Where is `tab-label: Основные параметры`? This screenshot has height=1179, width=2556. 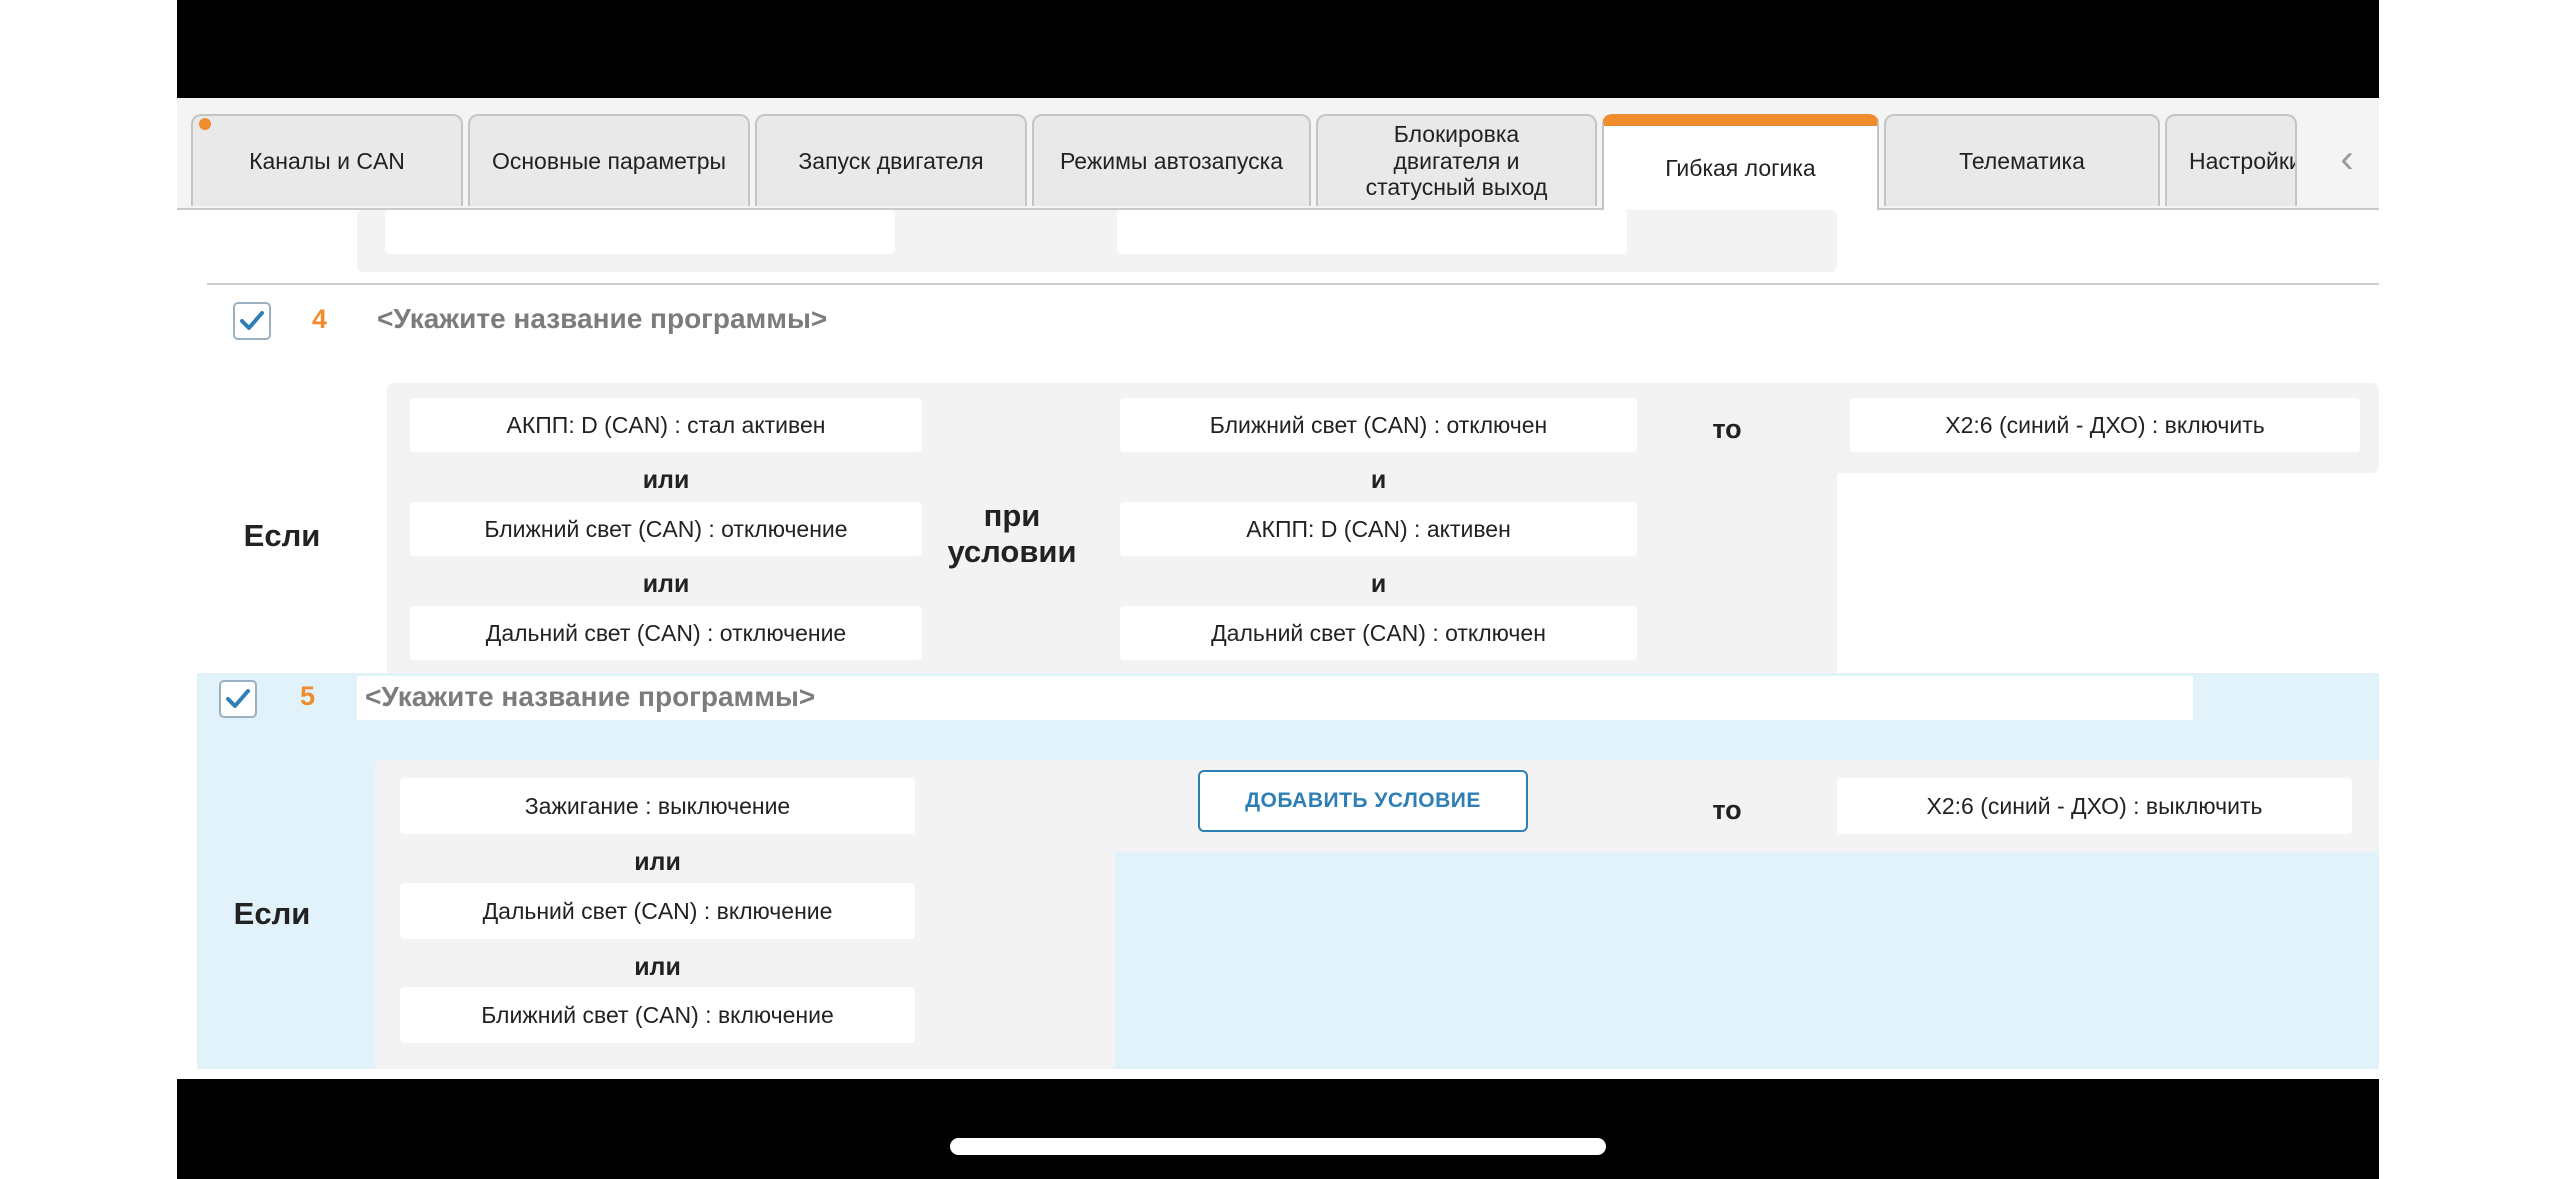
tab-label: Основные параметры is located at coordinates (609, 160).